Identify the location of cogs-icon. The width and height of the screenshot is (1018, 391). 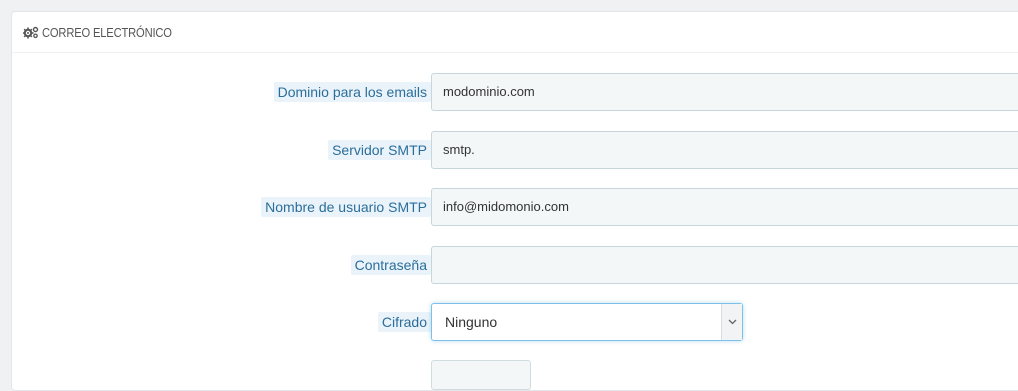
(31, 32).